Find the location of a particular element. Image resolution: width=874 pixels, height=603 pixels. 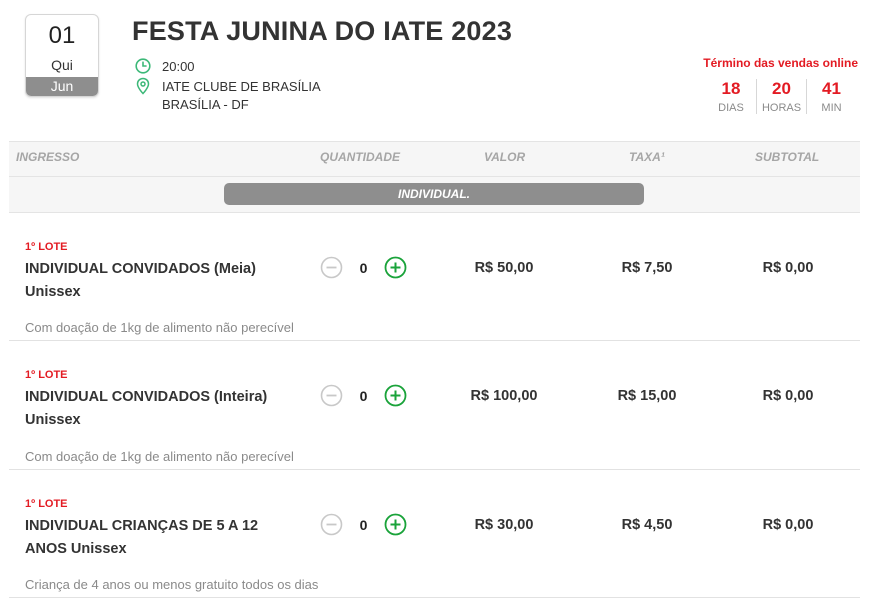

countdown-days-label: DIAS is located at coordinates (731, 108).